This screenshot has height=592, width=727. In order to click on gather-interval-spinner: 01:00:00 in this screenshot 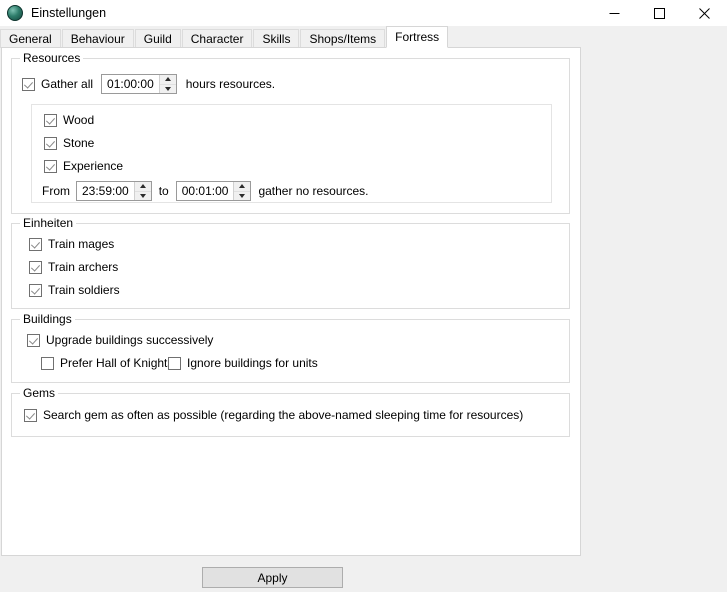, I will do `click(139, 84)`.